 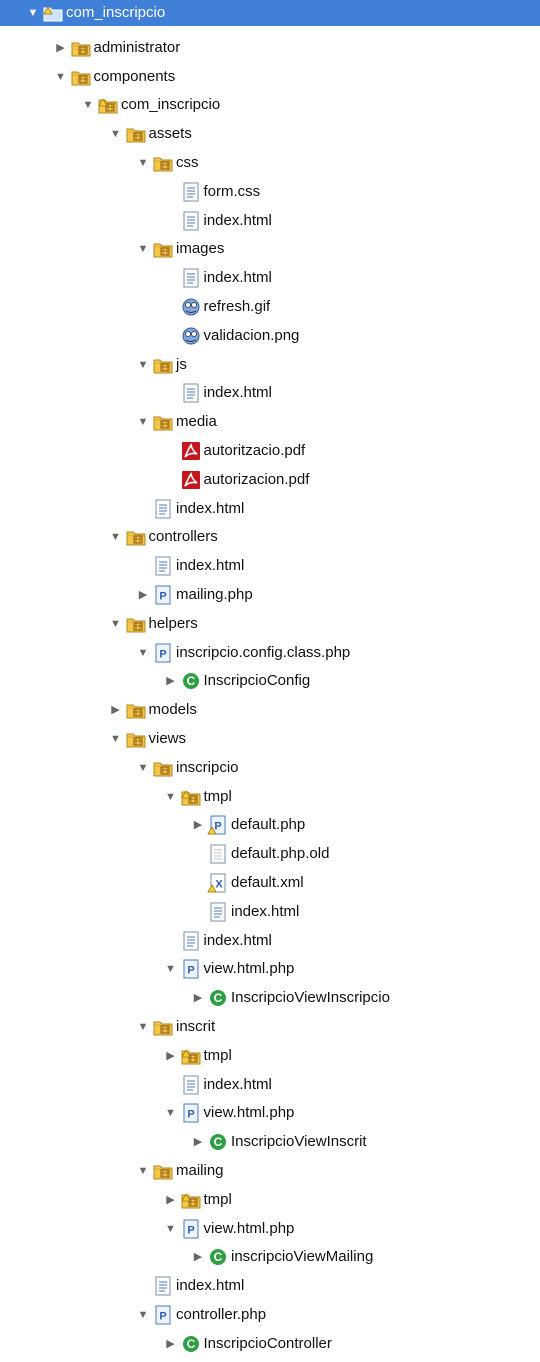 What do you see at coordinates (270, 306) in the screenshot?
I see `tree-row: refresh.gif` at bounding box center [270, 306].